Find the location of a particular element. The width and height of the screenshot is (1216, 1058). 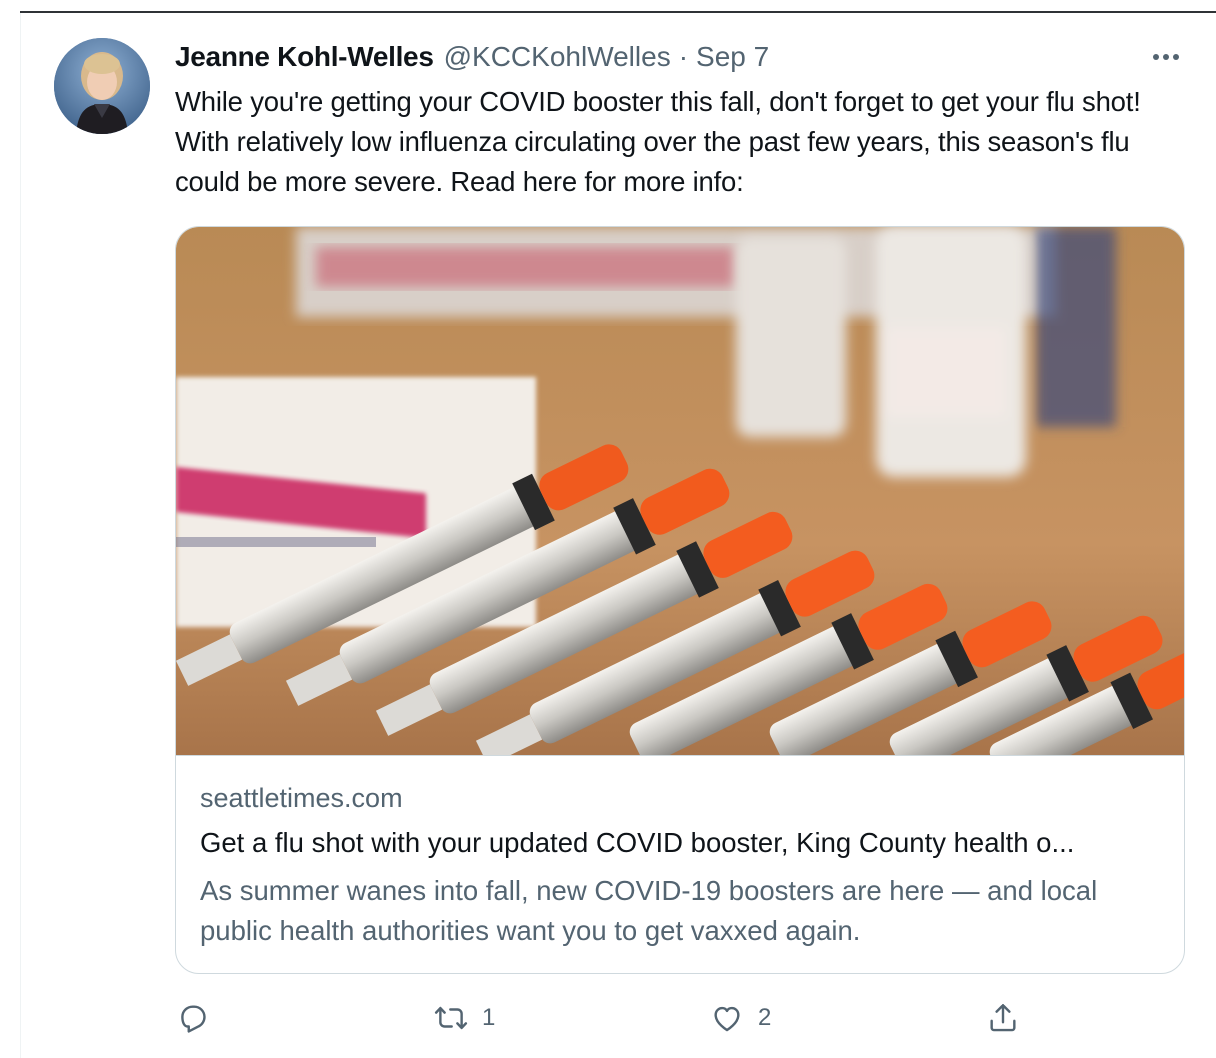

share-icon is located at coordinates (1003, 1018).